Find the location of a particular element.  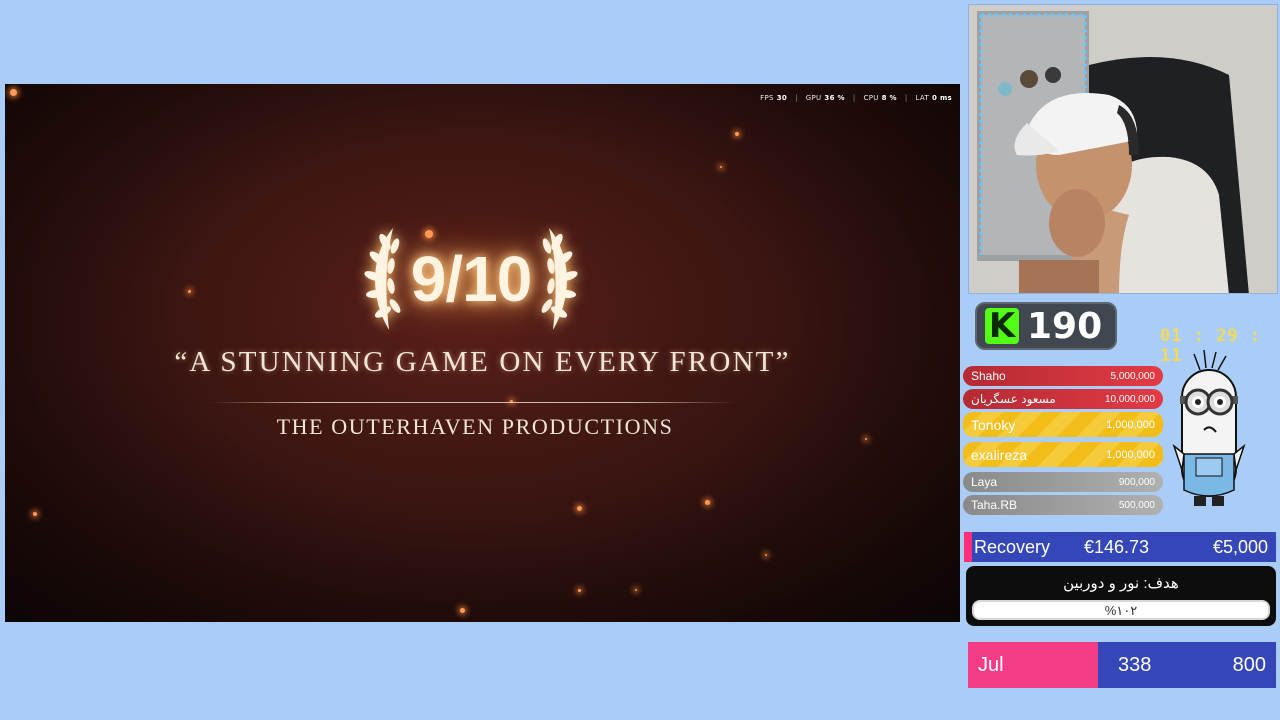

donor-row: exalireza 1,000,000 is located at coordinates (1063, 454).